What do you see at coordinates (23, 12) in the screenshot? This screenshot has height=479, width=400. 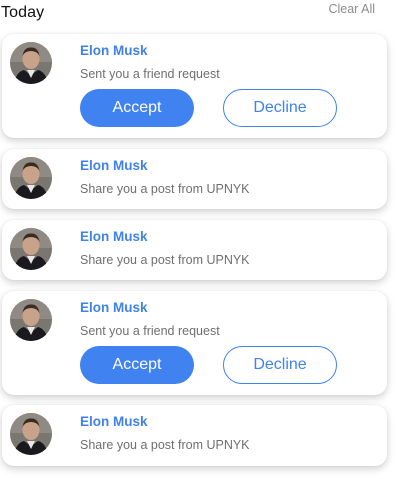 I see `section-title-today: Today` at bounding box center [23, 12].